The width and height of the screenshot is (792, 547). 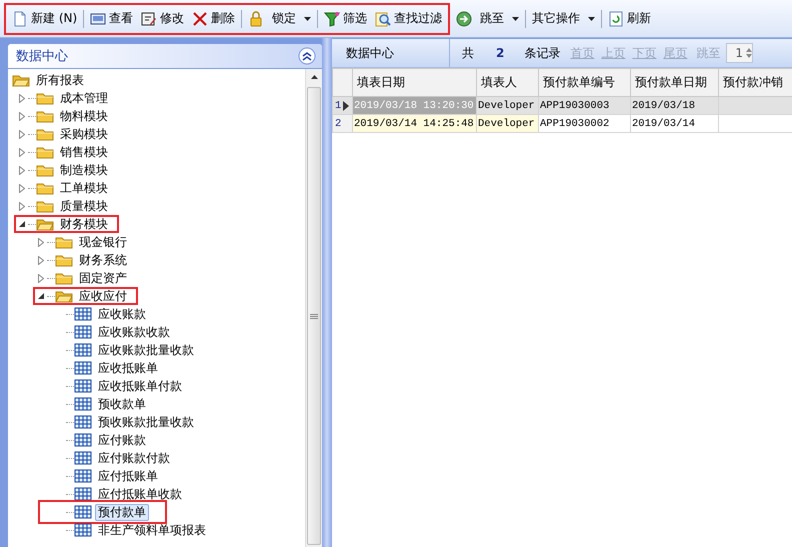 I want to click on spin-arrows-icon, so click(x=749, y=53).